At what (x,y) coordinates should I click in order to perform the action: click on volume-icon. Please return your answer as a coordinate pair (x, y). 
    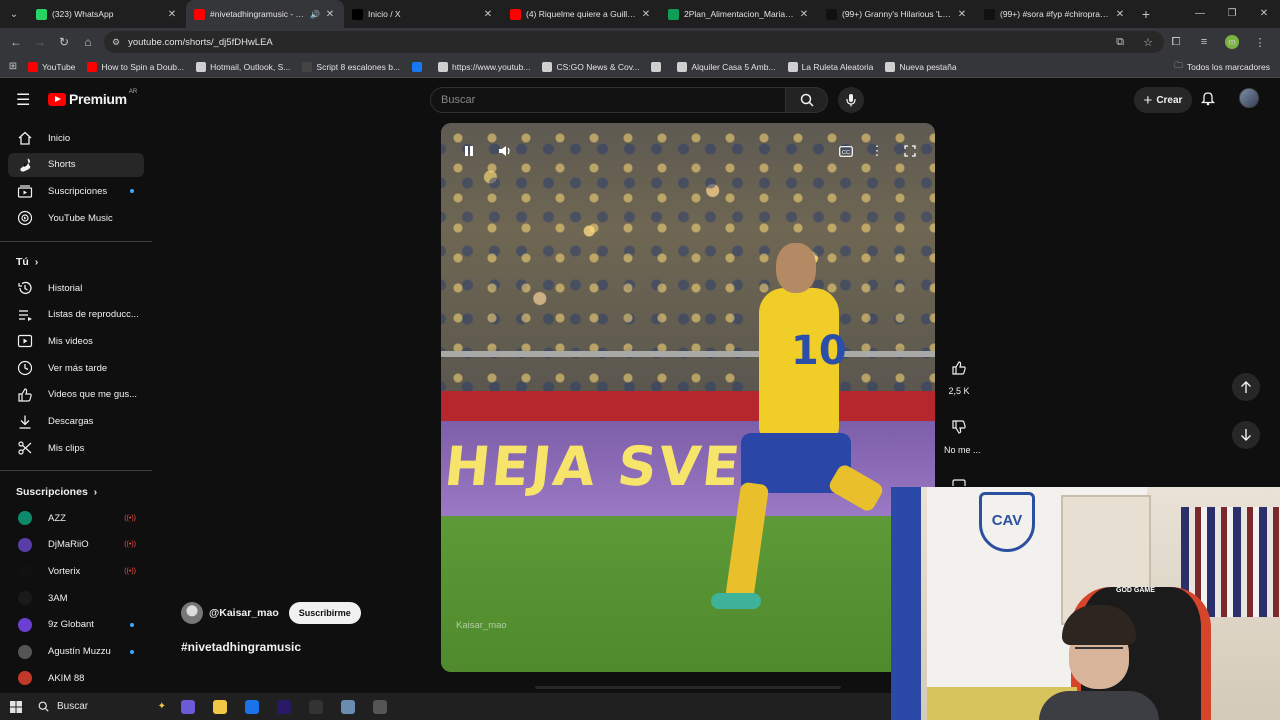
    Looking at the image, I should click on (505, 151).